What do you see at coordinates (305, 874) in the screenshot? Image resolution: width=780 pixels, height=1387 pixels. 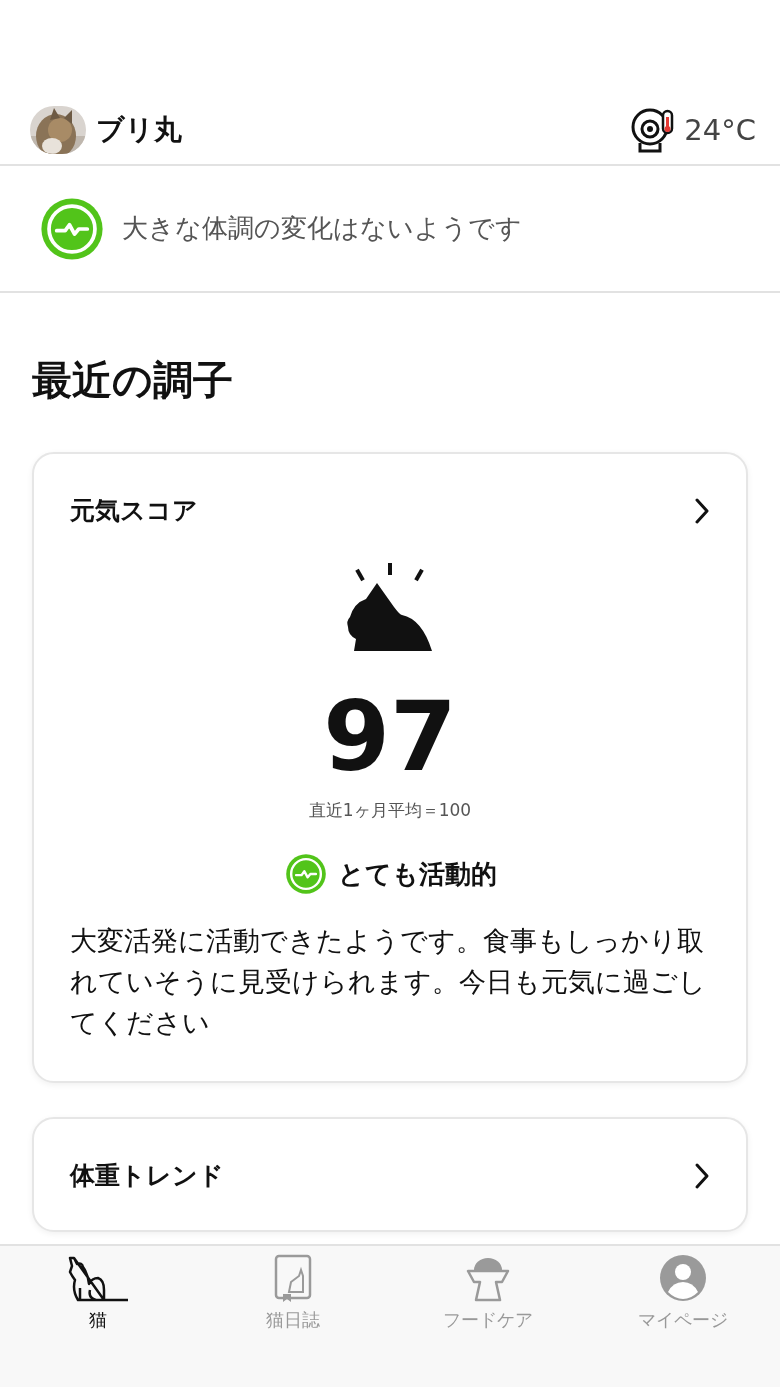 I see `activity-pulse-icon` at bounding box center [305, 874].